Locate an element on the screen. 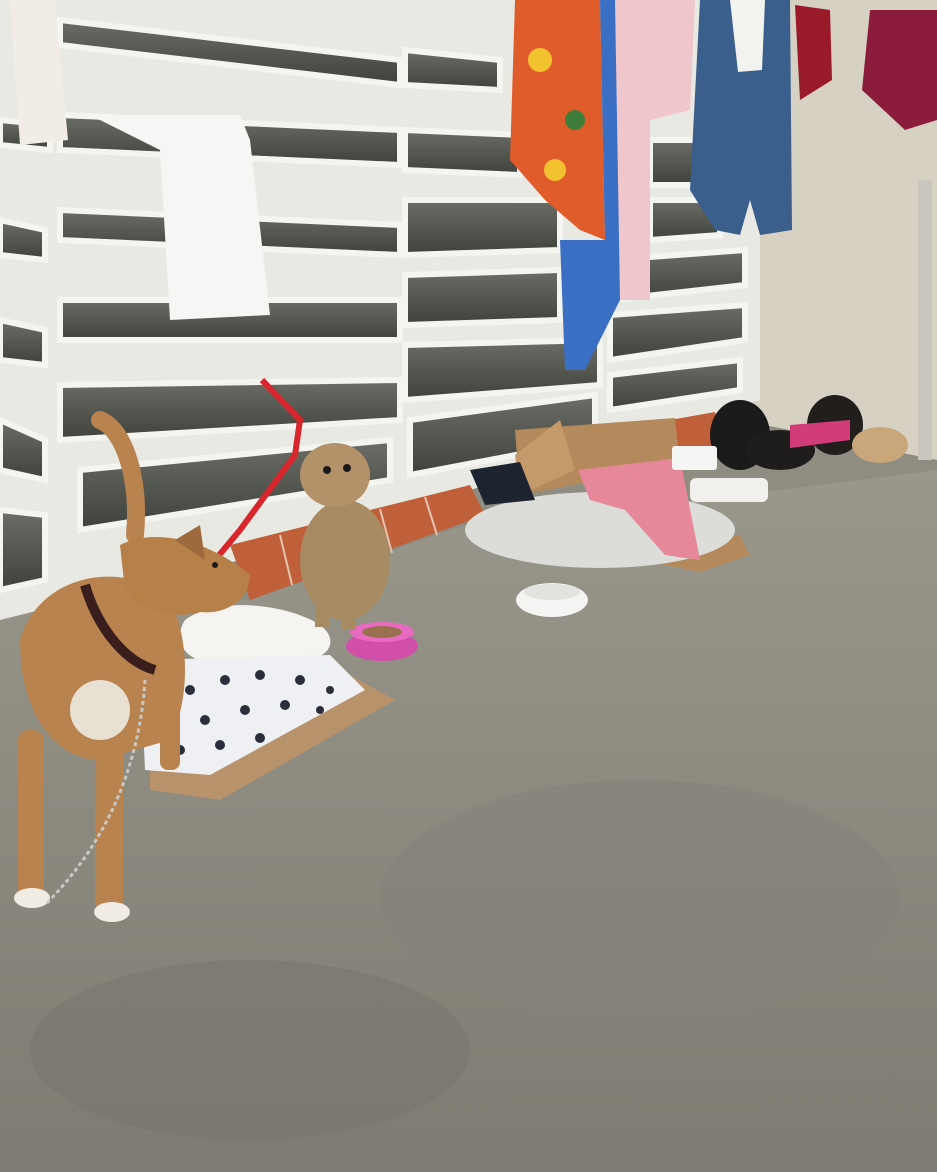 This screenshot has height=1172, width=937. bowl-food is located at coordinates (382, 632).